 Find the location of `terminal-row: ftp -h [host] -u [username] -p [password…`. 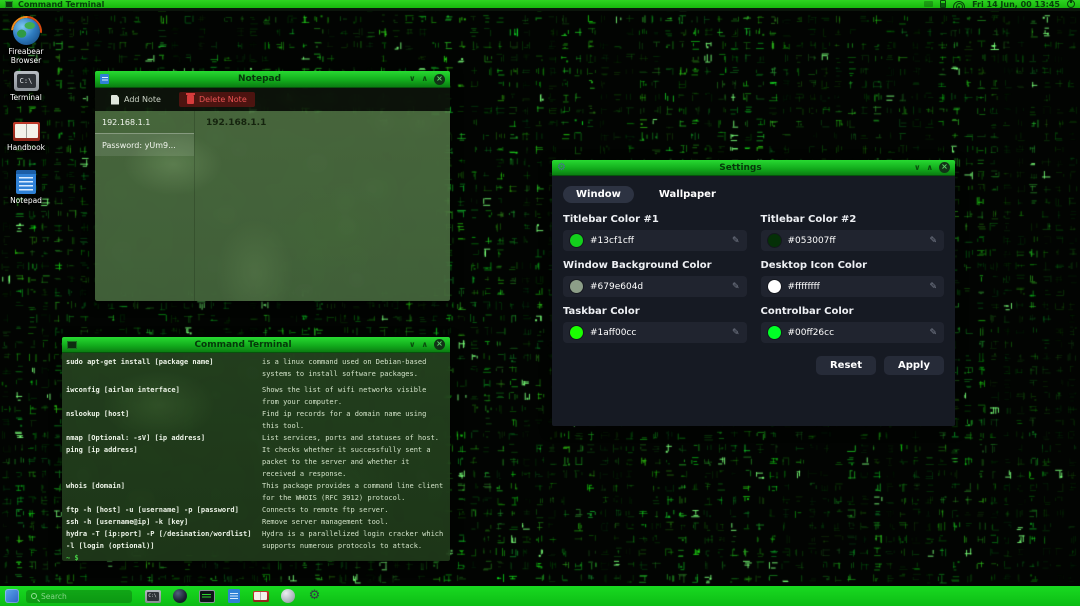

terminal-row: ftp -h [host] -u [username] -p [password… is located at coordinates (227, 510).